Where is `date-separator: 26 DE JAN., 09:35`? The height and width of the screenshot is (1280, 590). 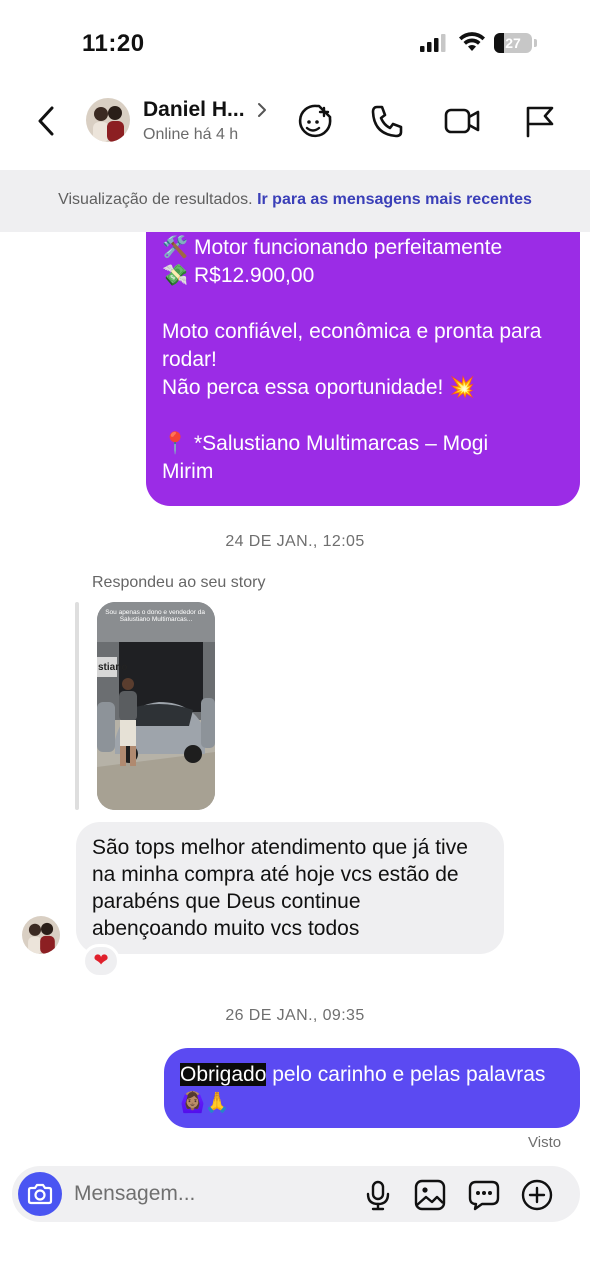
date-separator: 26 DE JAN., 09:35 is located at coordinates (295, 1015).